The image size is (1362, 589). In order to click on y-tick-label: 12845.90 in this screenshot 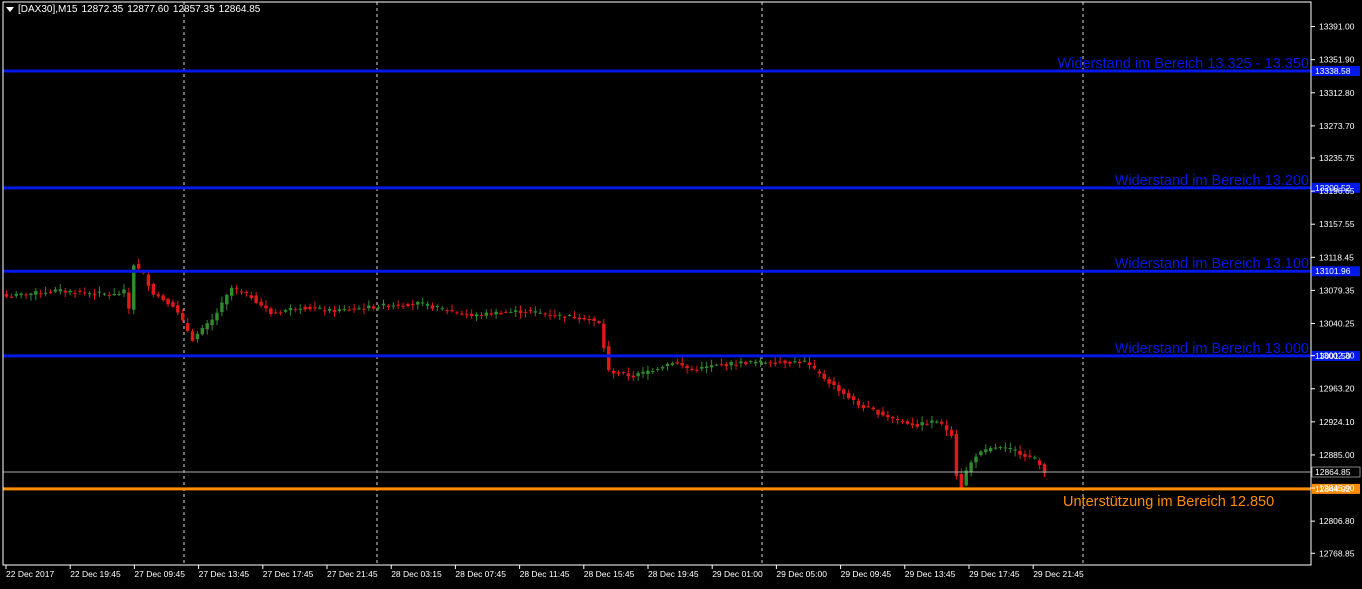, I will do `click(1337, 488)`.